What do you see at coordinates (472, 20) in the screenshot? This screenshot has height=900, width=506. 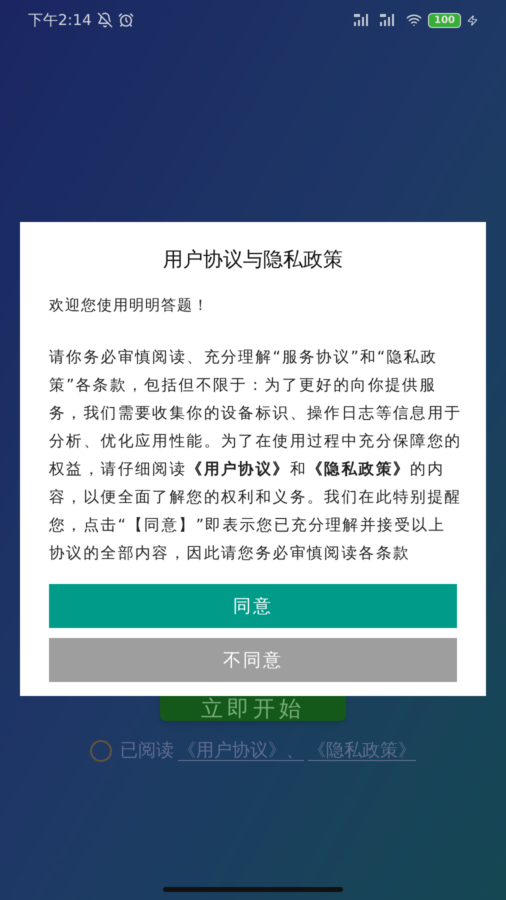 I see `charging-icon` at bounding box center [472, 20].